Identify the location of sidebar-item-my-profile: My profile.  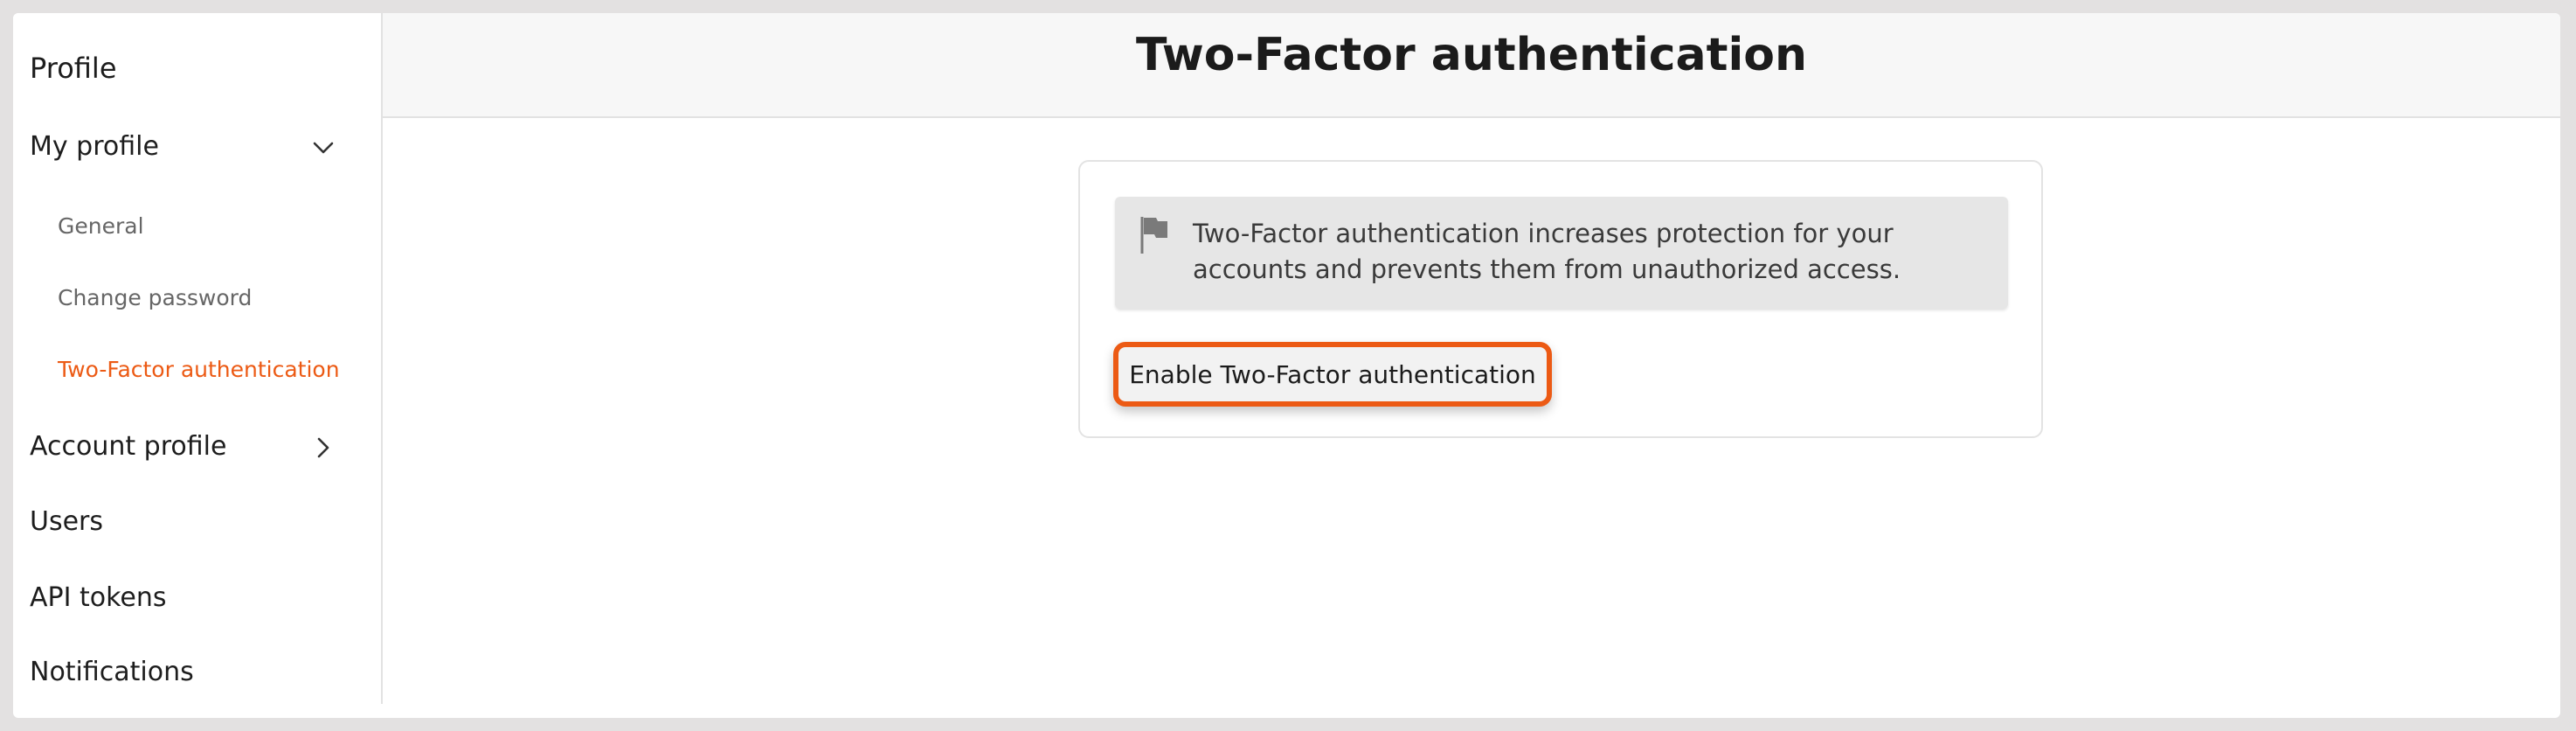
(94, 146).